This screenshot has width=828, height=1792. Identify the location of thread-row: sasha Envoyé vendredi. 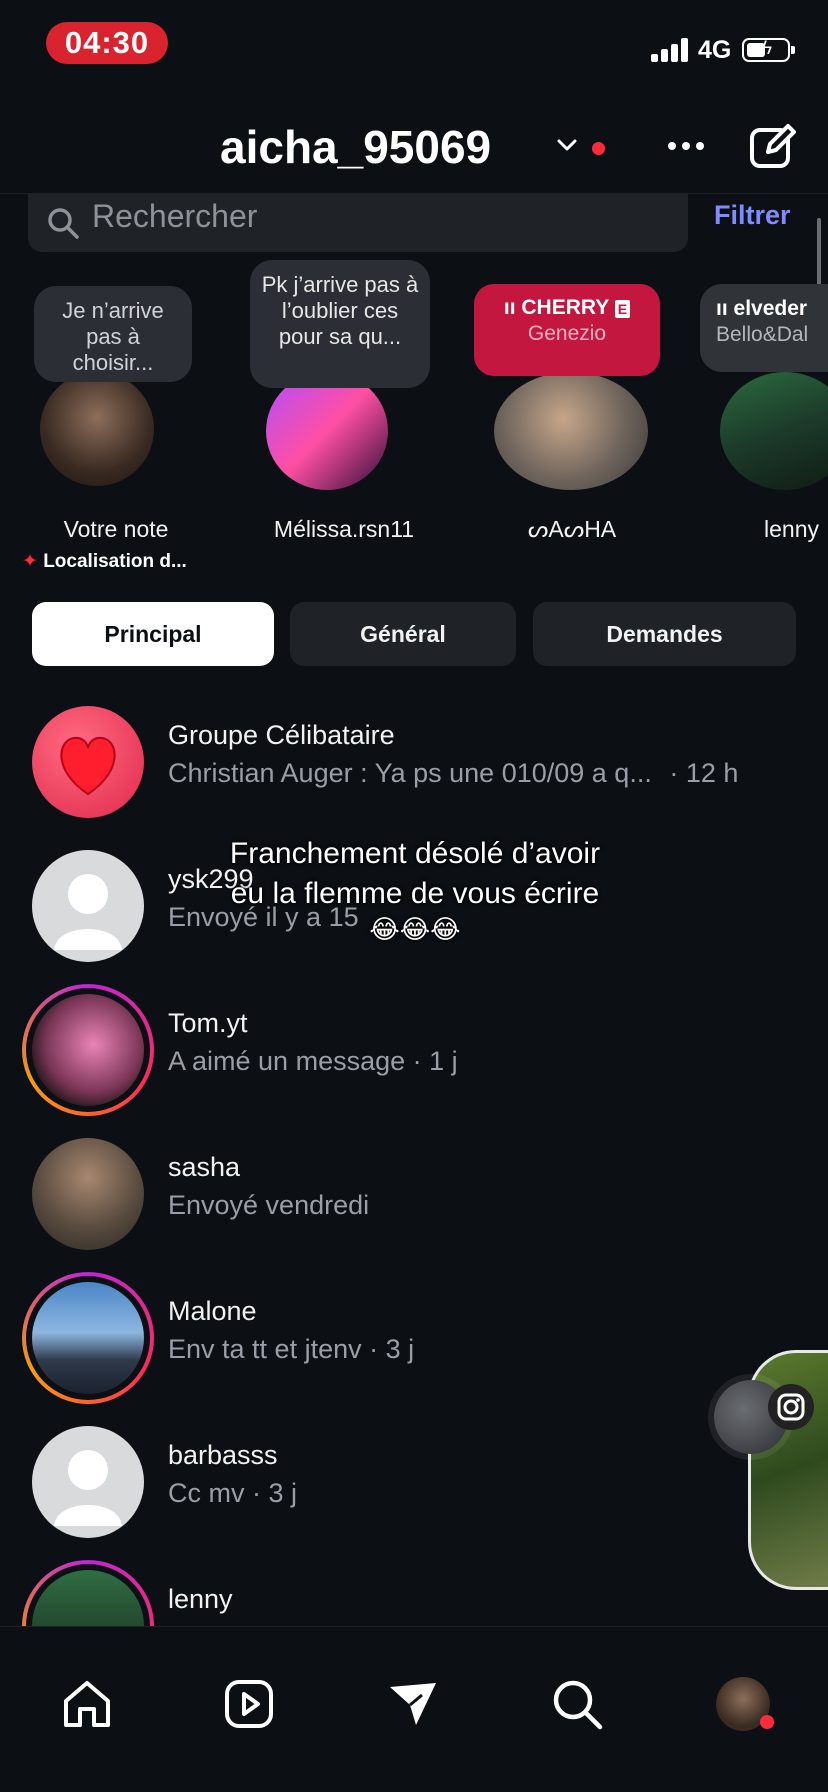
(414, 1186).